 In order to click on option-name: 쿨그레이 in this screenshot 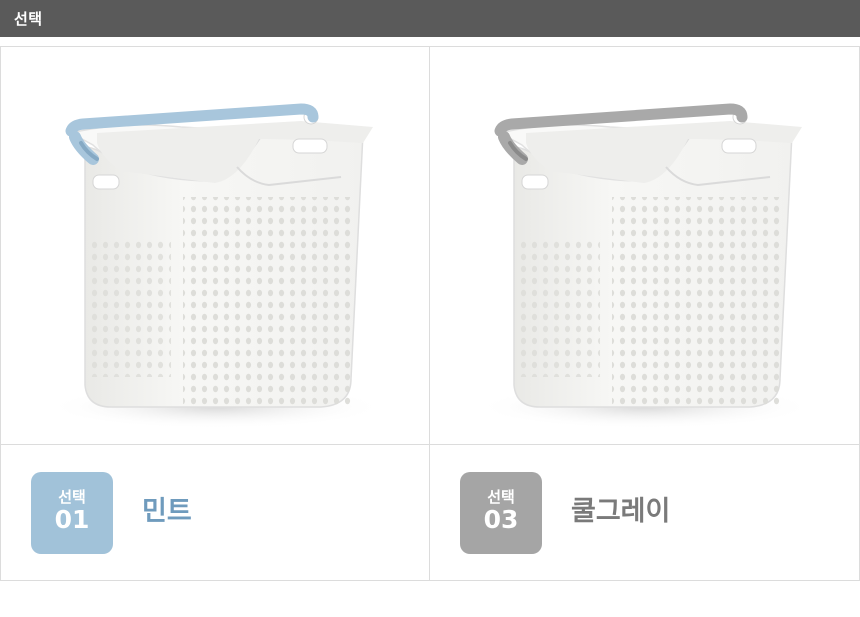, I will do `click(621, 511)`.